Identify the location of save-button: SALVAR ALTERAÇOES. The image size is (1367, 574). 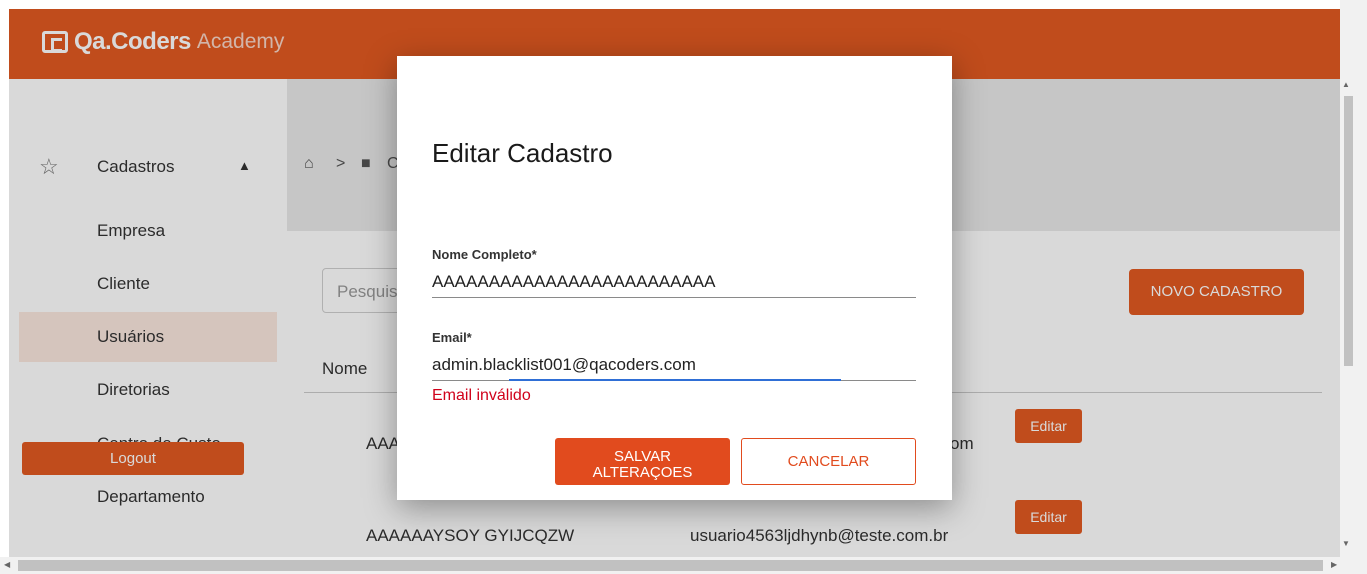
(642, 461).